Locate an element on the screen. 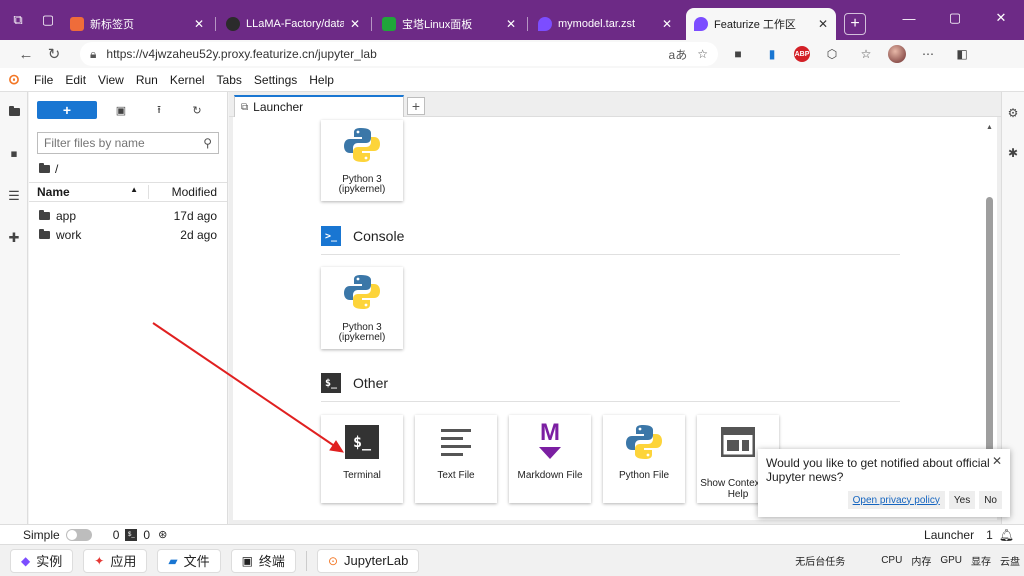 The height and width of the screenshot is (576, 1024). simple-mode-label: Simple is located at coordinates (41, 534).